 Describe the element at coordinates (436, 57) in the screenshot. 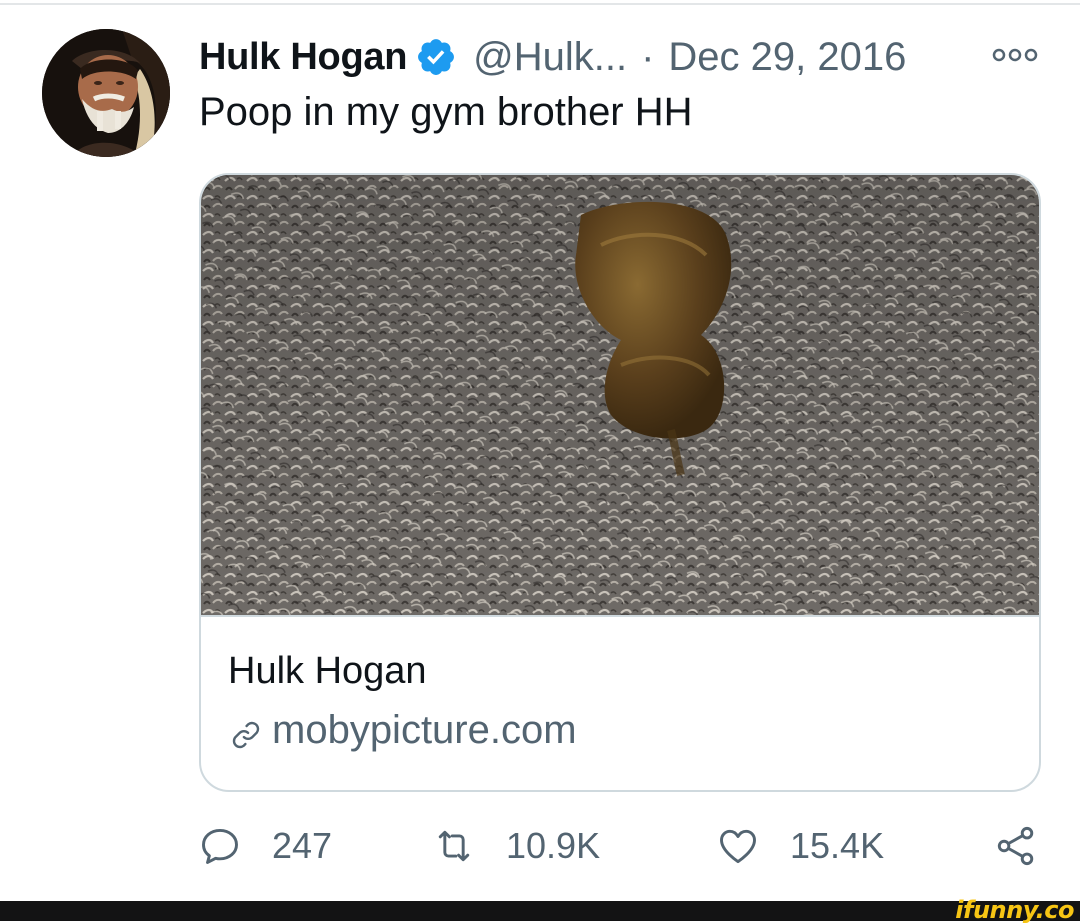

I see `verified-badge-icon` at that location.